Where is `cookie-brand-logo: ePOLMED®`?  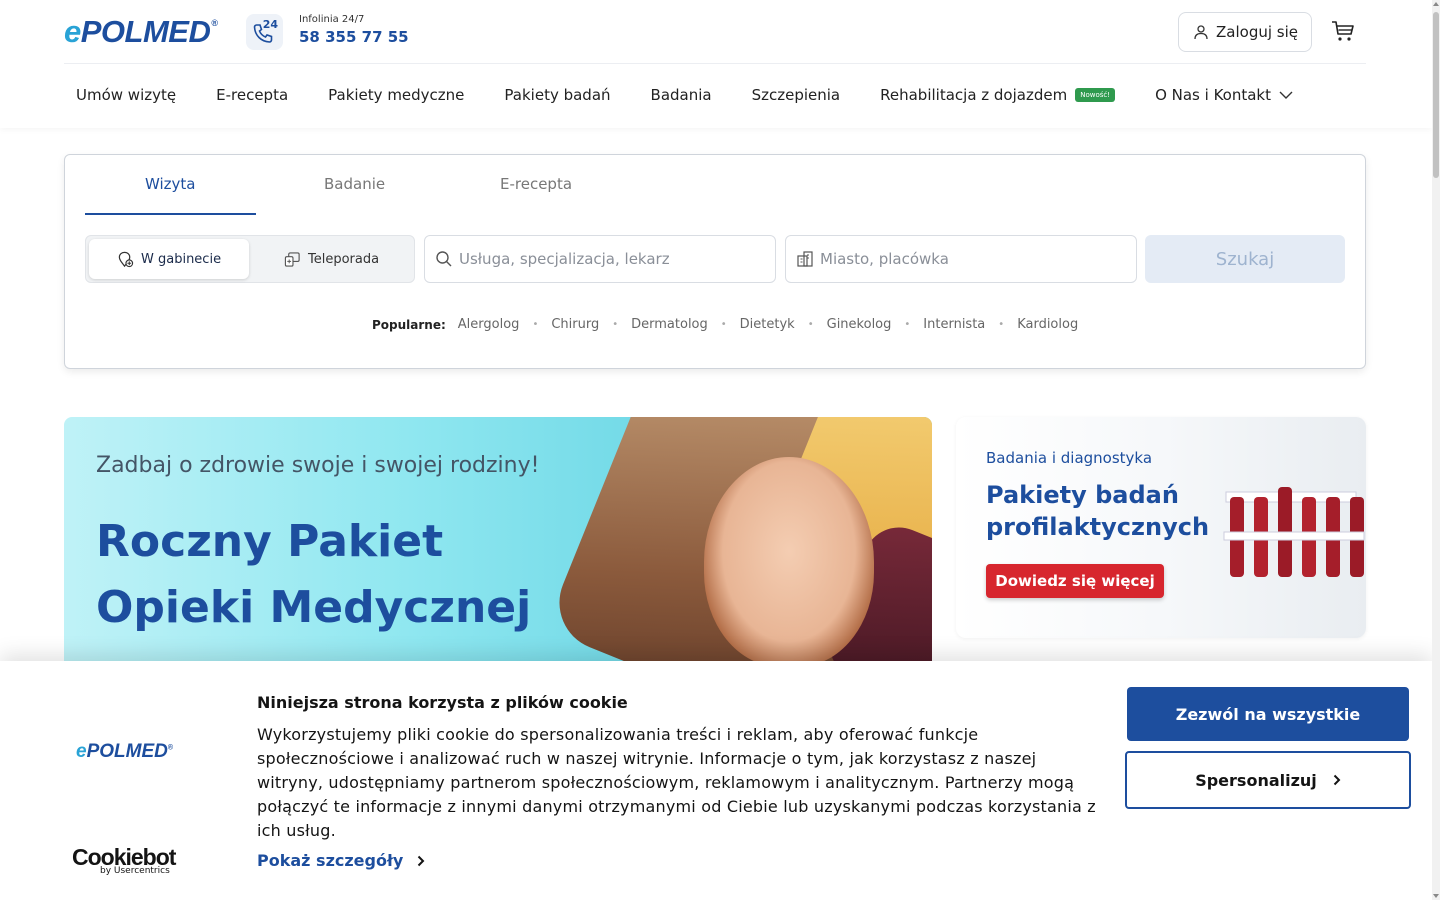 cookie-brand-logo: ePOLMED® is located at coordinates (124, 752).